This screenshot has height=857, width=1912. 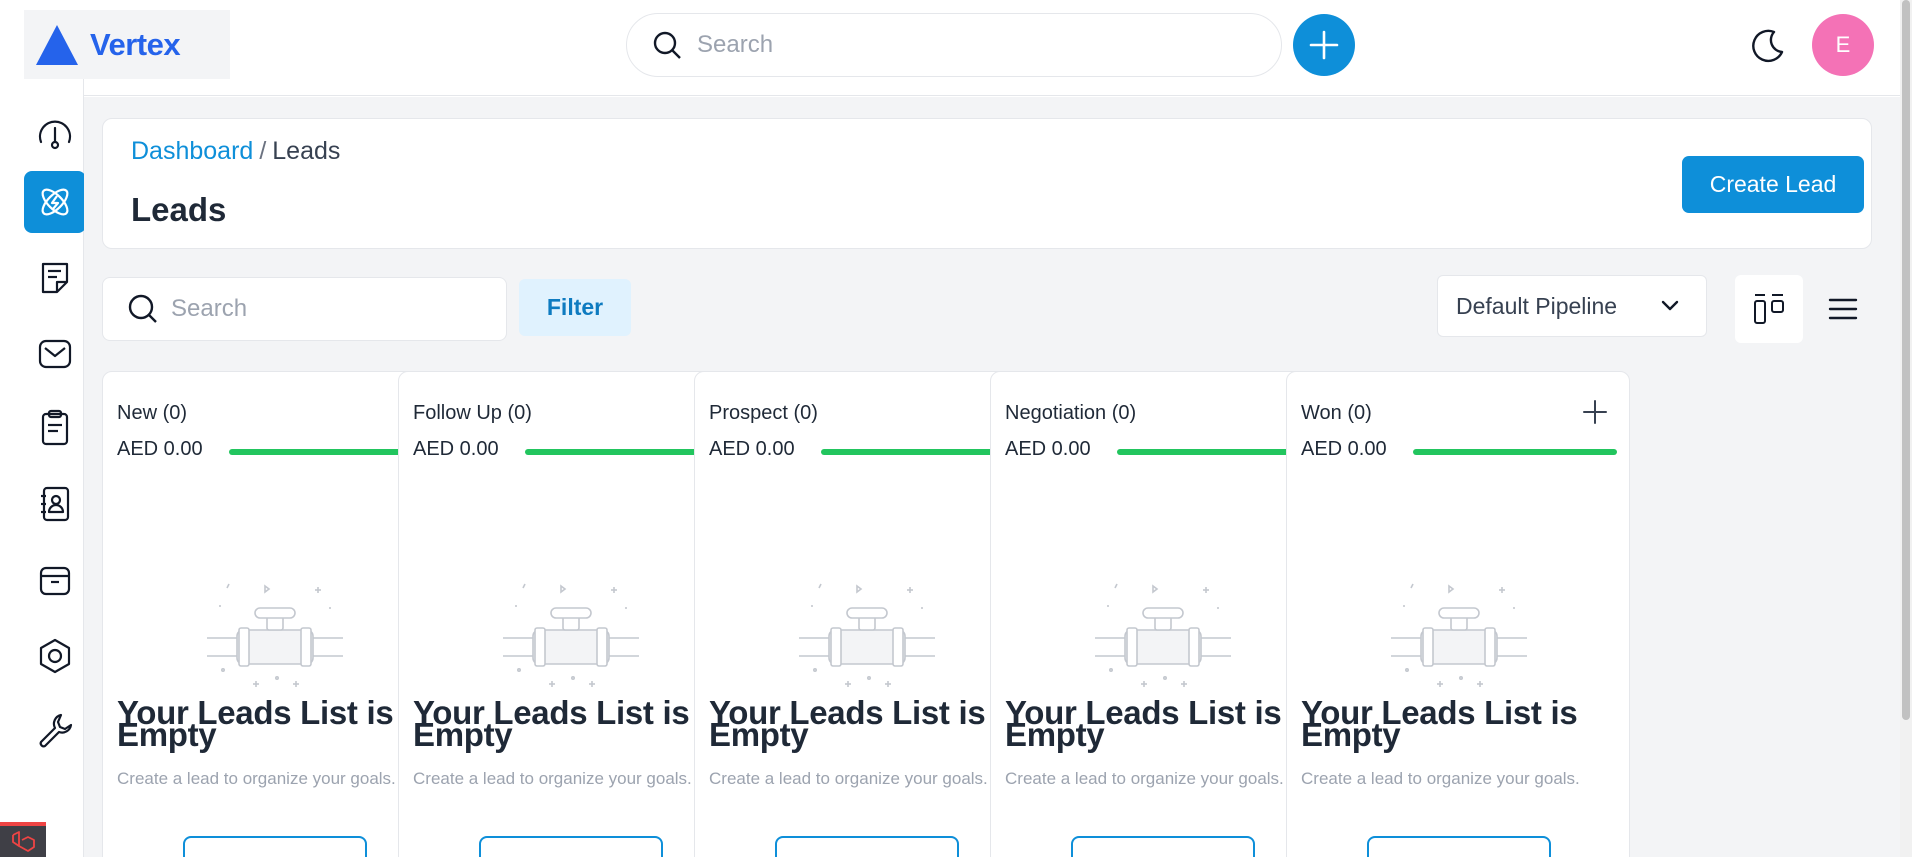 I want to click on sidebar-item-contacts, so click(x=55, y=504).